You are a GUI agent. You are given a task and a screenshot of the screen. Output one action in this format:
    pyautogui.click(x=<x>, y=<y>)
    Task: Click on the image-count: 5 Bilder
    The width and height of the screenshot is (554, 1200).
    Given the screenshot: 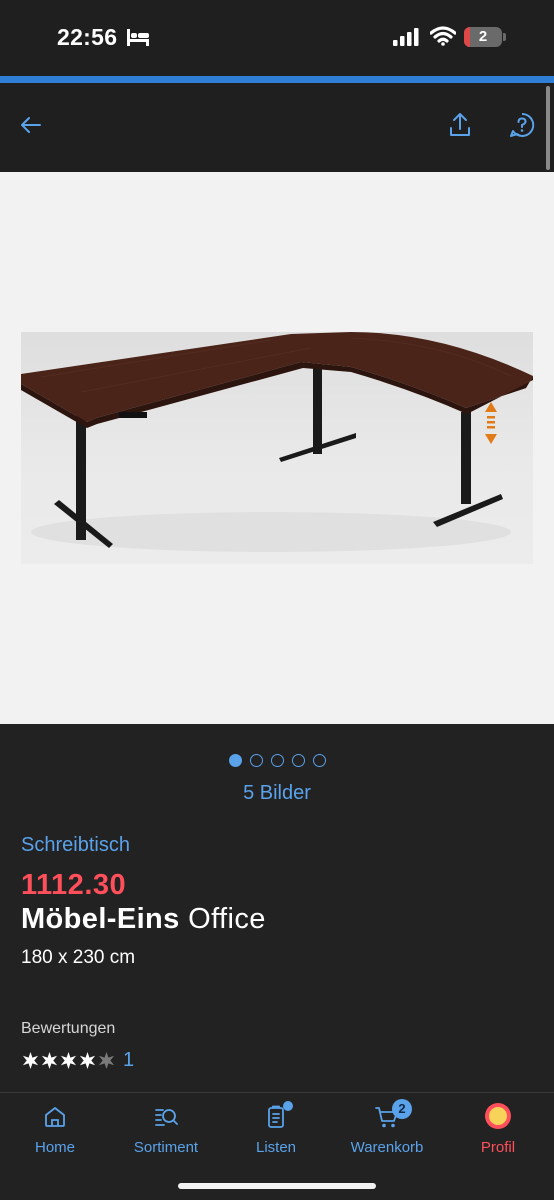 What is the action you would take?
    pyautogui.click(x=277, y=793)
    